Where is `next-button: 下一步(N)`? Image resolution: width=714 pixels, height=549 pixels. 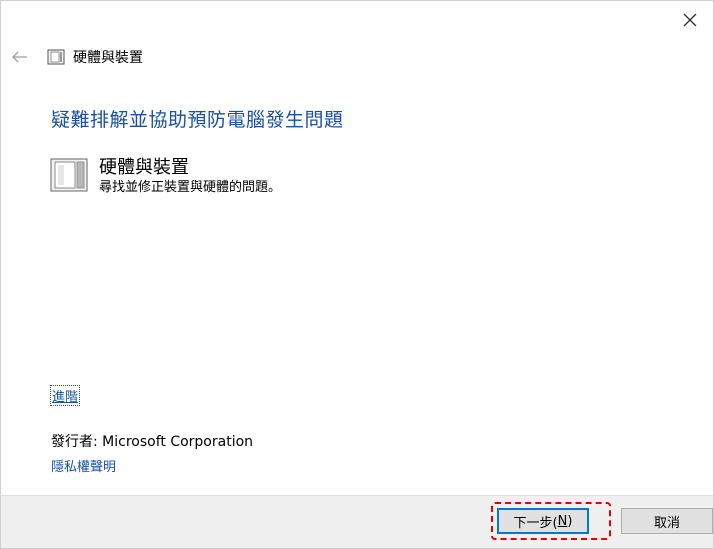
next-button: 下一步(N) is located at coordinates (543, 521).